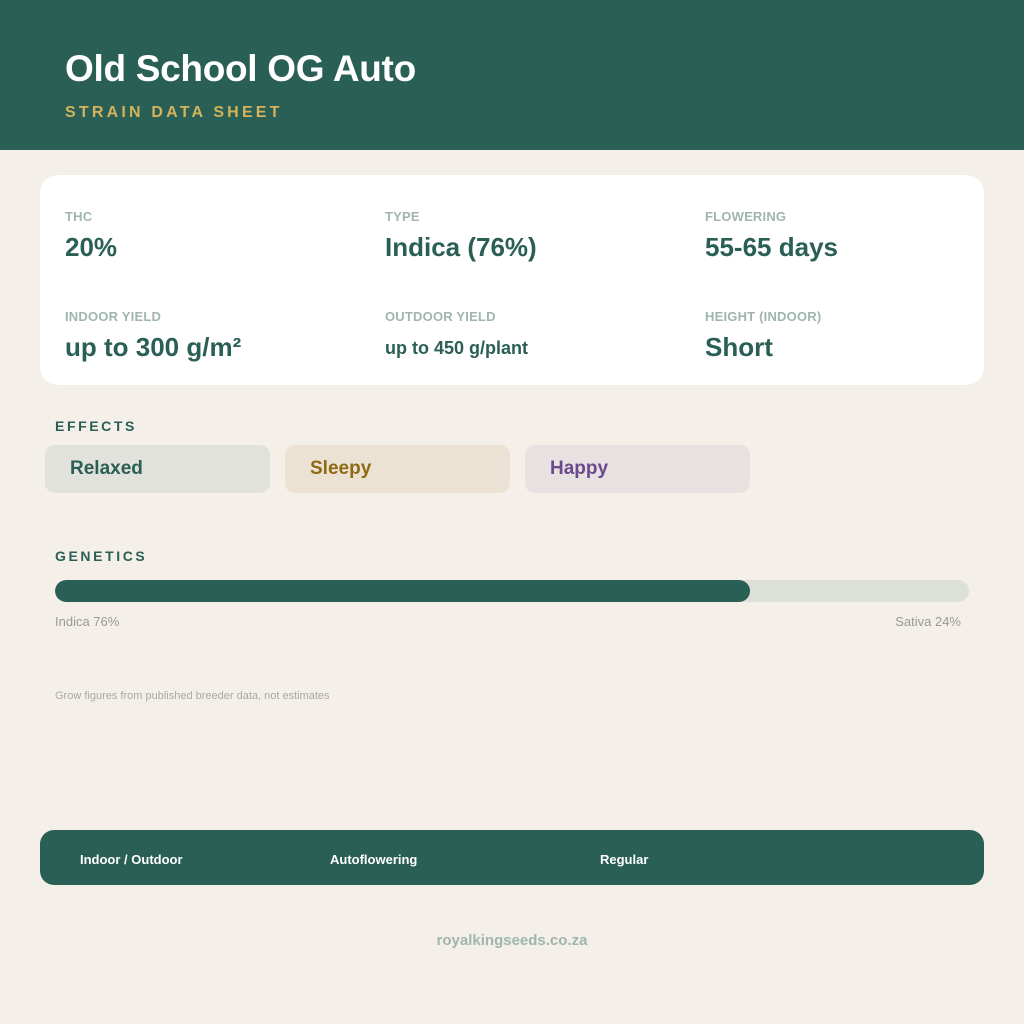 This screenshot has height=1024, width=1024. I want to click on stat-flowering: FLOWERING 55-65 days, so click(771, 236).